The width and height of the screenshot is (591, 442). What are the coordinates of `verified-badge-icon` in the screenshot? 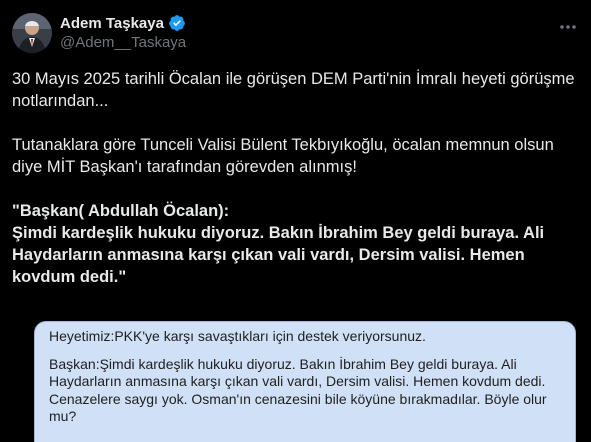 It's located at (177, 23).